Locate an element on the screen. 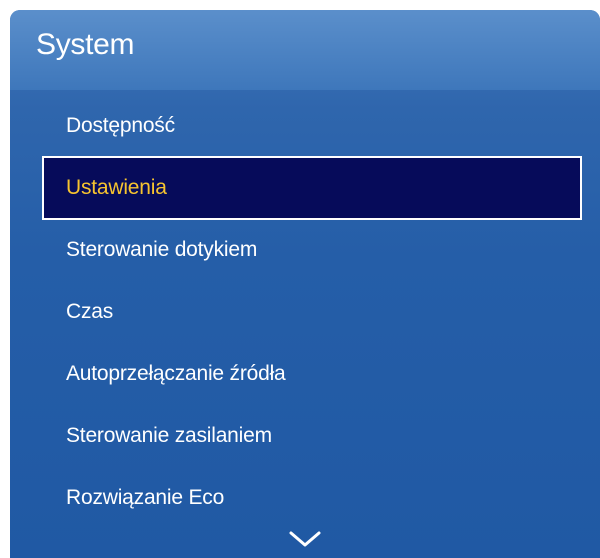 The image size is (600, 558). menu-title: System is located at coordinates (85, 44).